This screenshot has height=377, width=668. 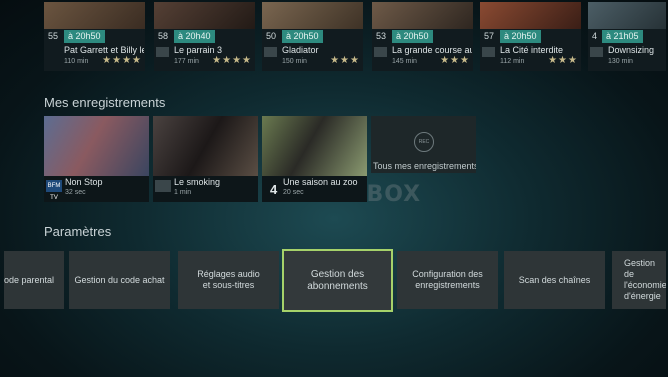 I want to click on setting-label: Gestion du code achat, so click(x=119, y=279).